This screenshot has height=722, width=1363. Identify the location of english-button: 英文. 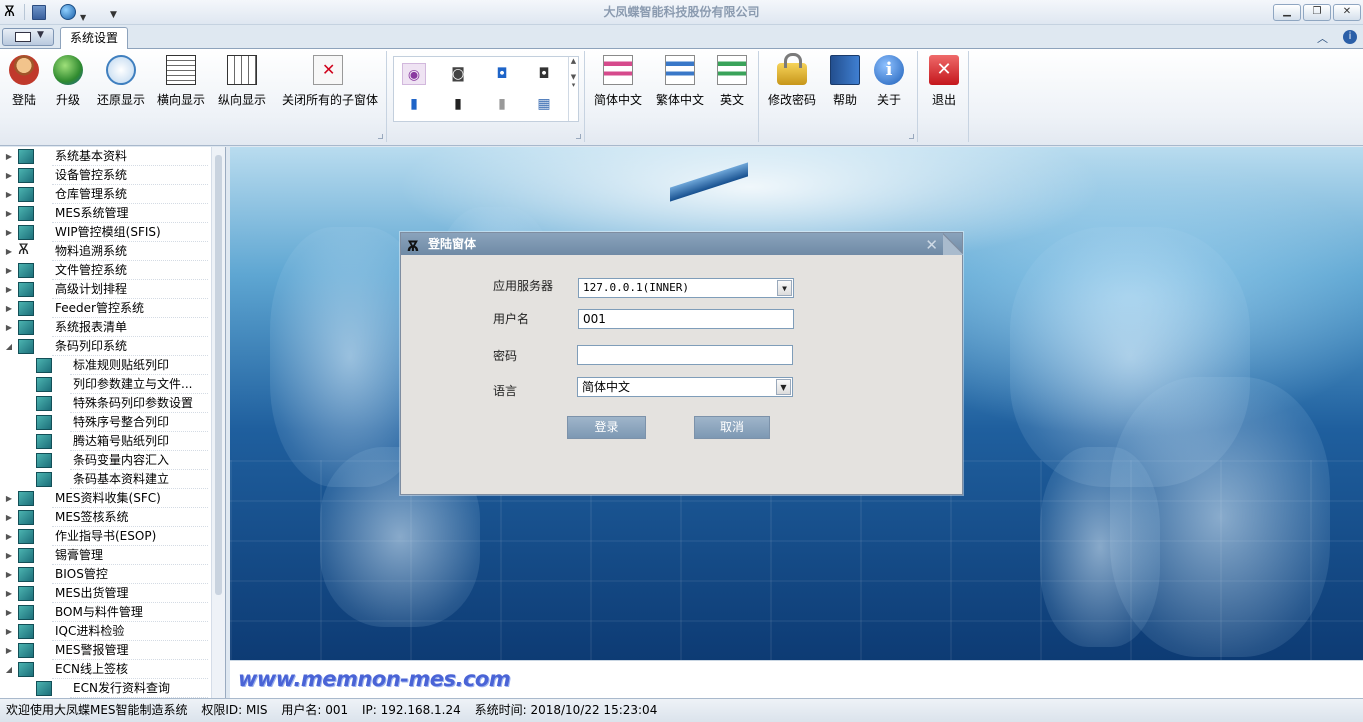
(732, 81).